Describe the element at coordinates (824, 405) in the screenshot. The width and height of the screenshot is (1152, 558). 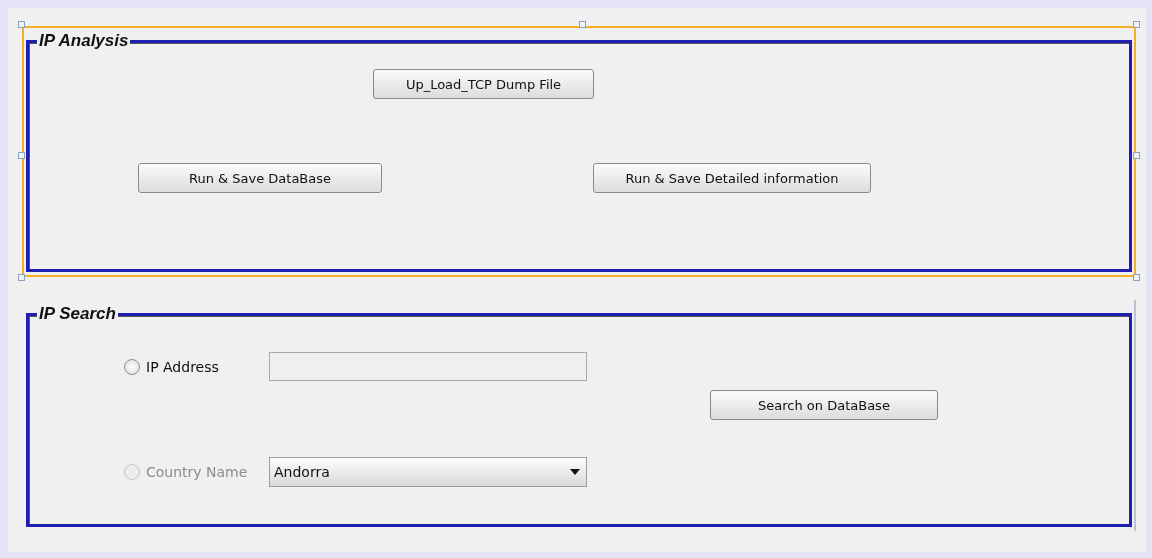
I see `search-button: Search on DataBase` at that location.